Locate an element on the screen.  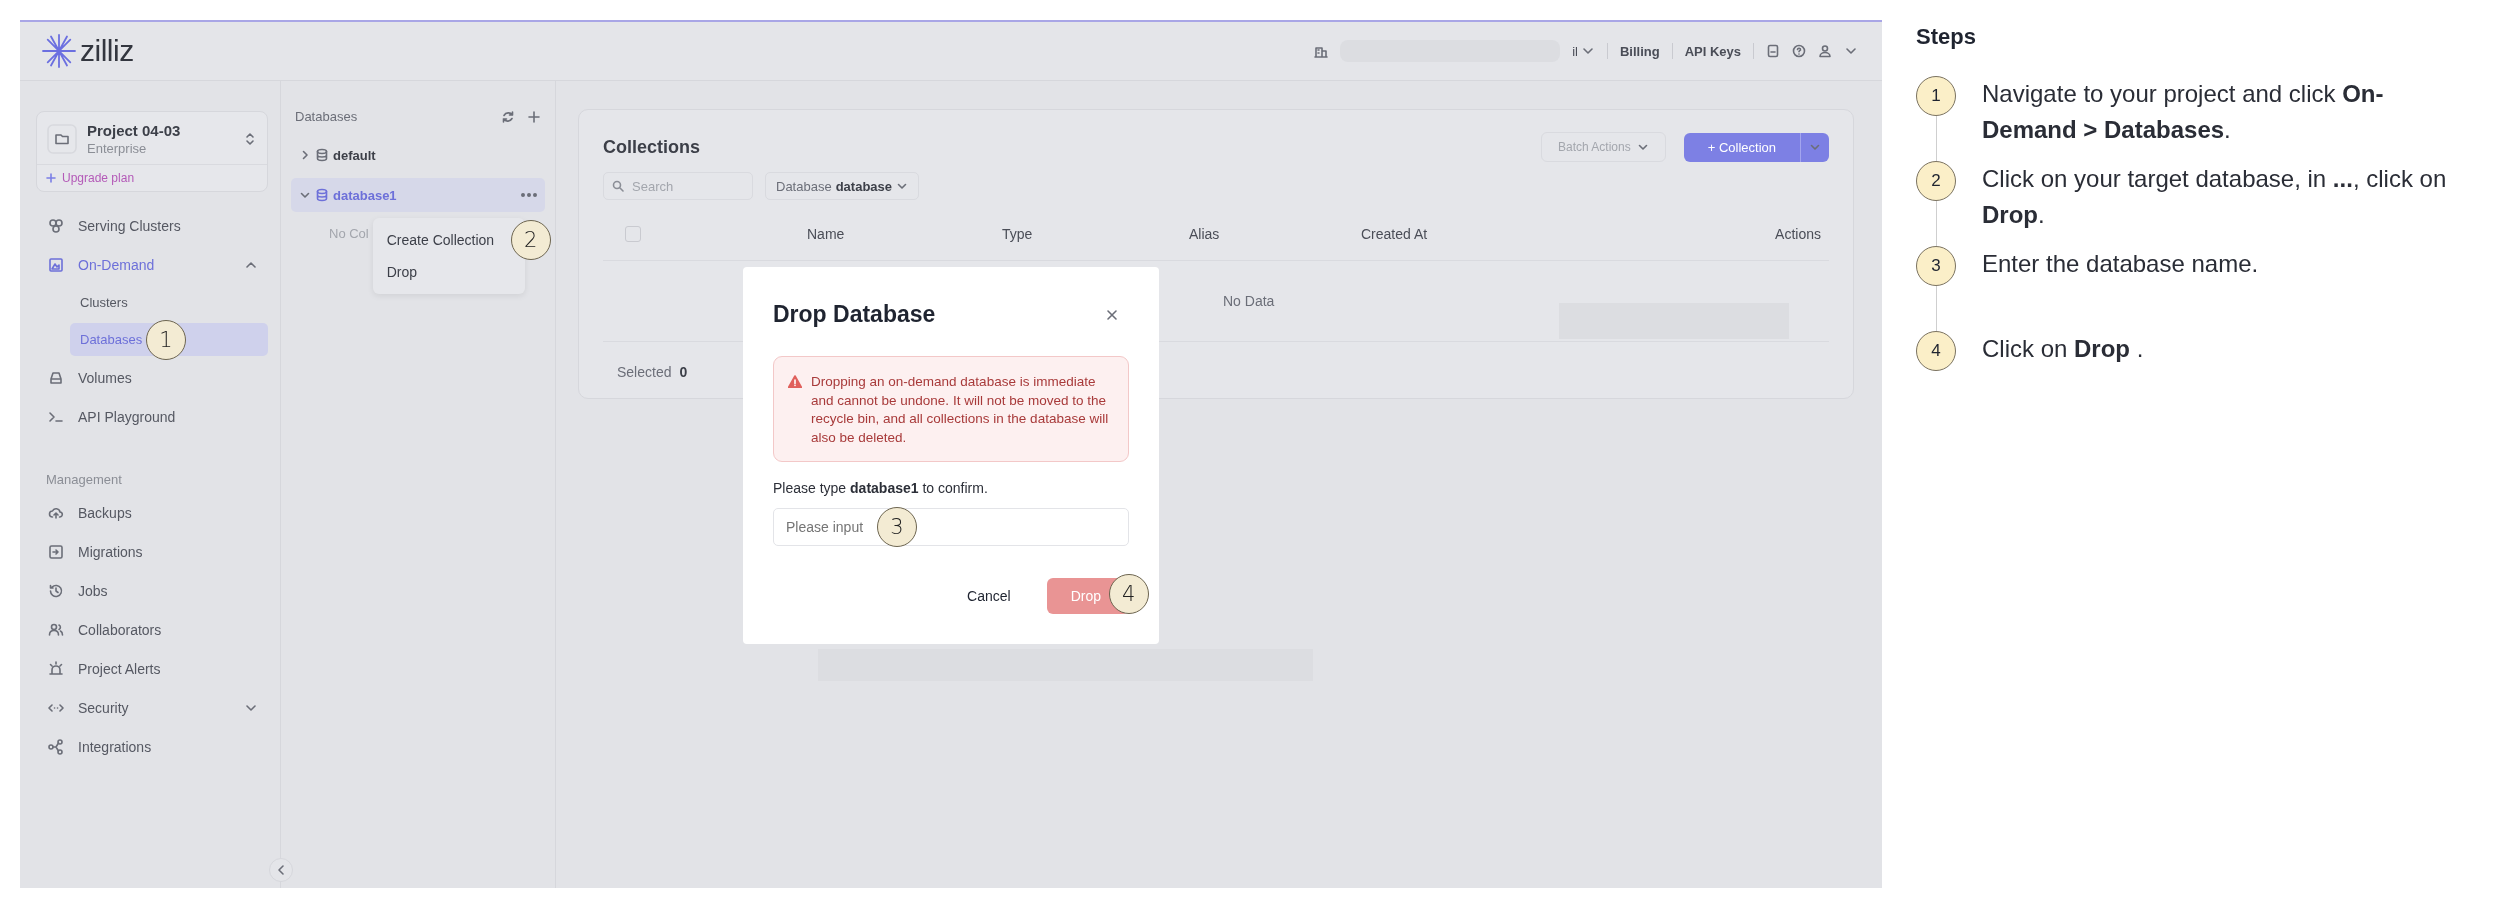
panel-title: Databases is located at coordinates (327, 116).